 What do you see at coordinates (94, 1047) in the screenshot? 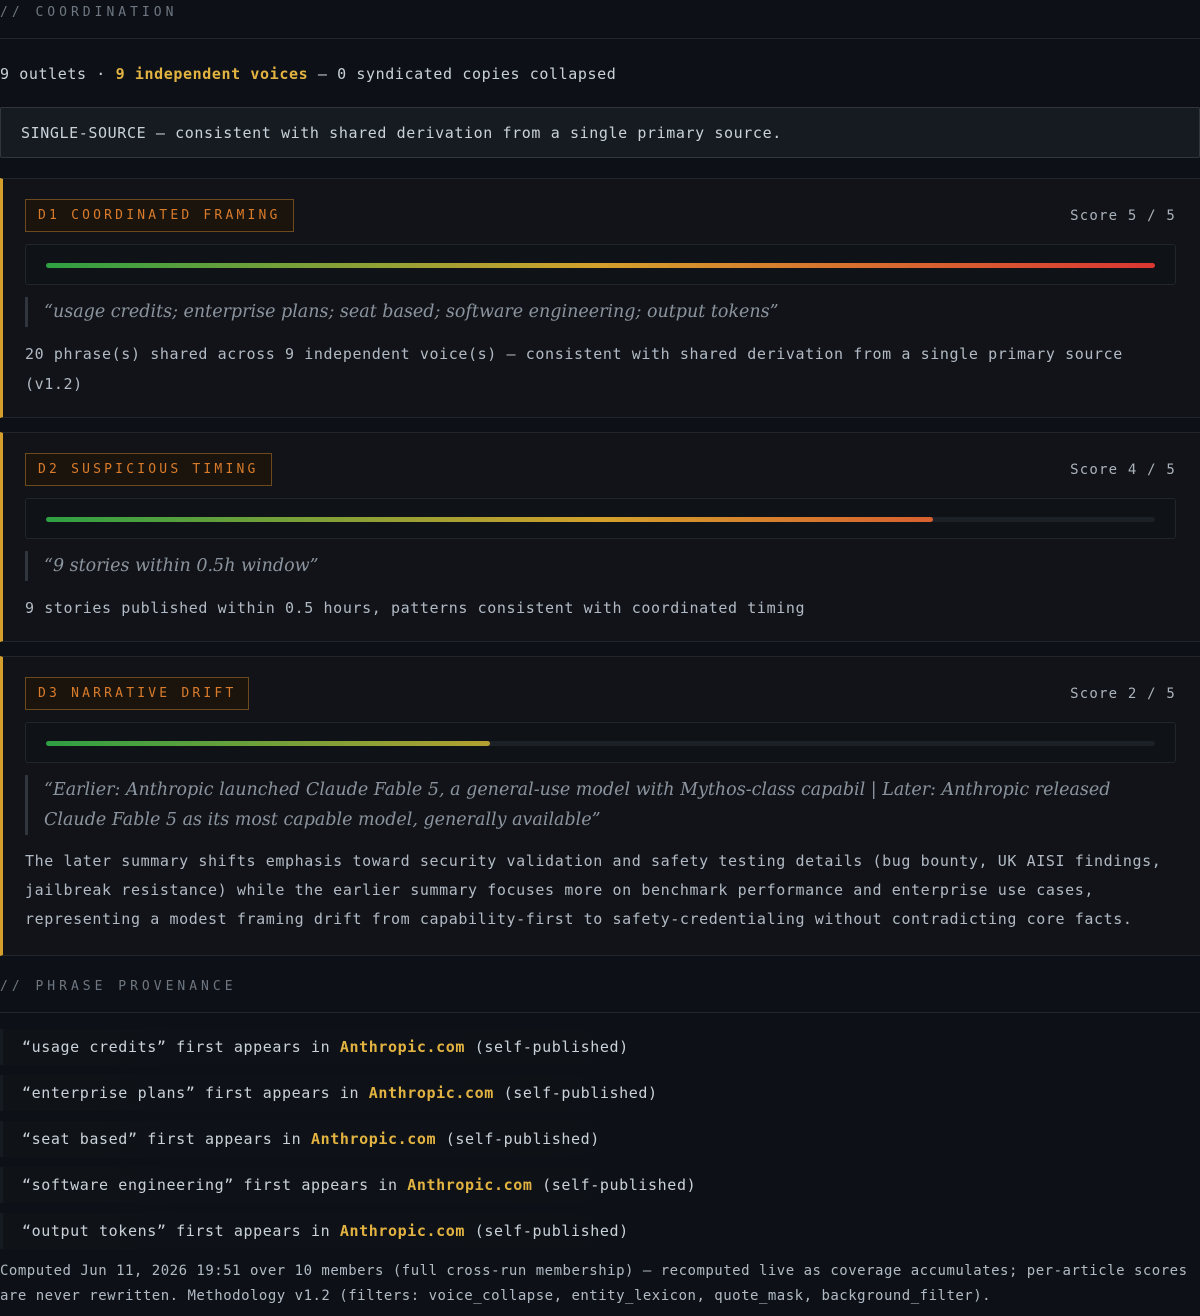
I see `phrase: “usage credits”` at bounding box center [94, 1047].